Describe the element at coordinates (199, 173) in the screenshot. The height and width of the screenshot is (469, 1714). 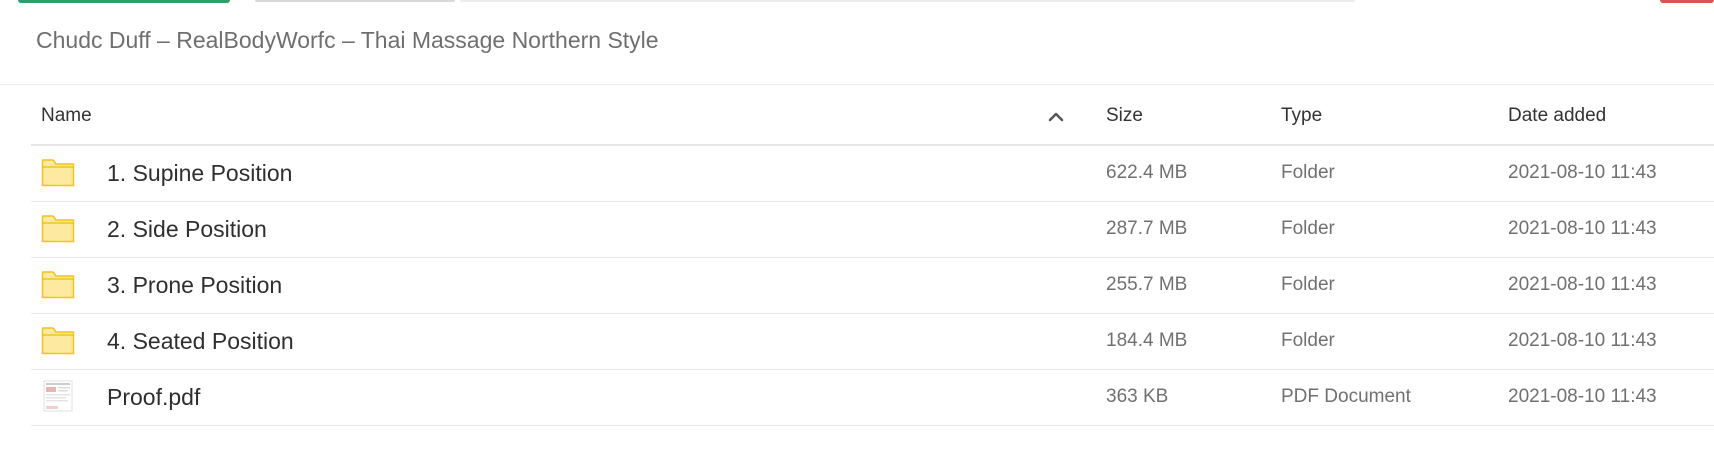
I see `file-name: 1. Supine Position` at that location.